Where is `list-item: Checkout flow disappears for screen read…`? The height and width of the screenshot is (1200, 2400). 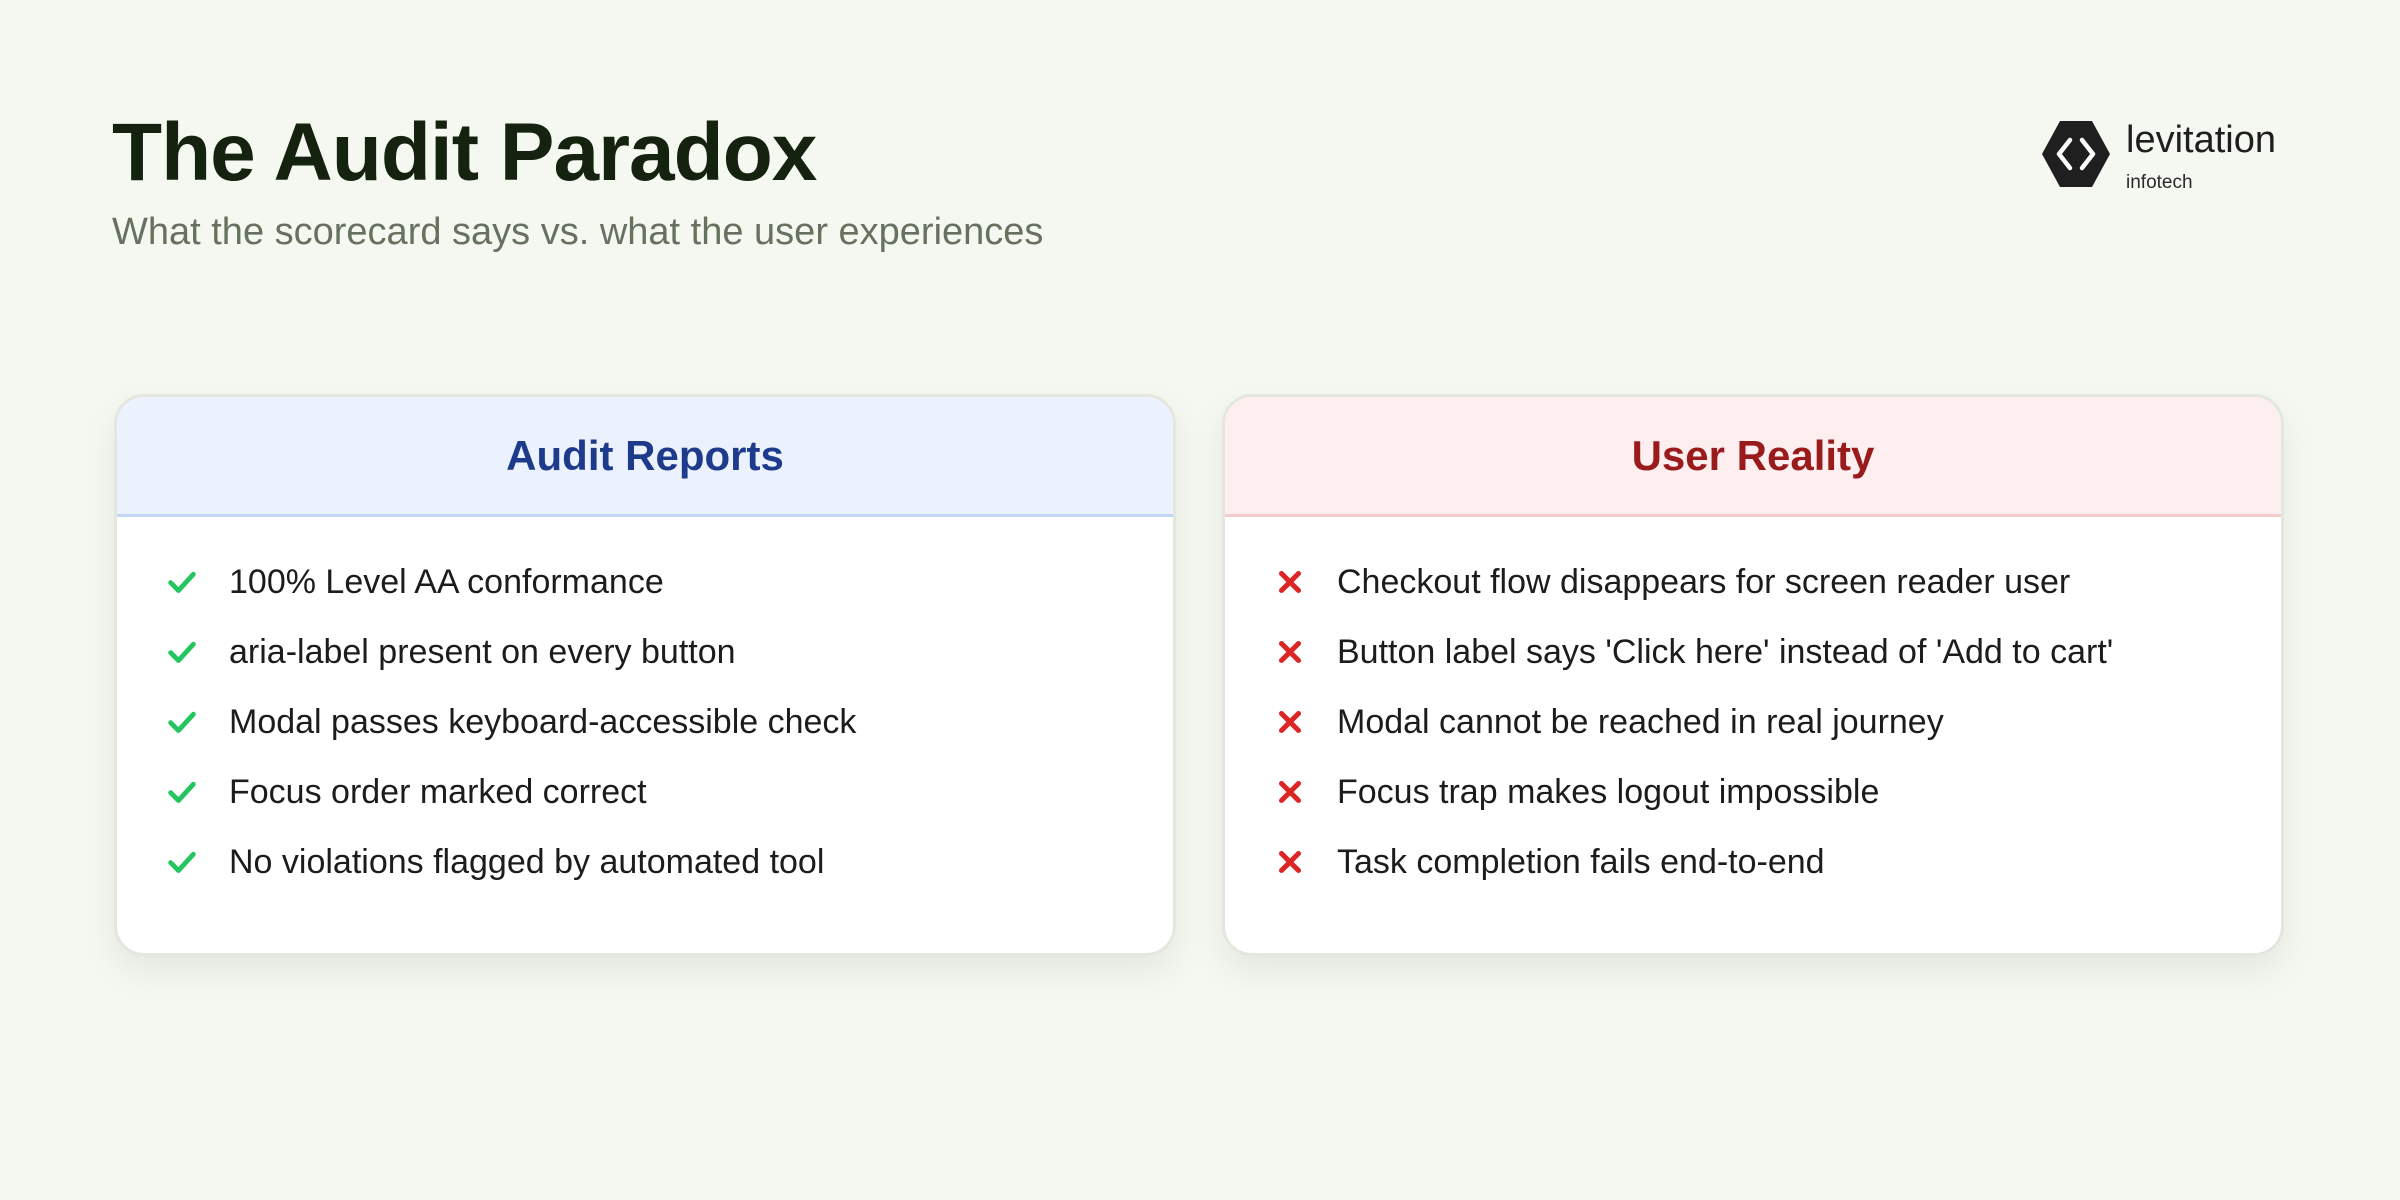
list-item: Checkout flow disappears for screen read… is located at coordinates (1753, 582).